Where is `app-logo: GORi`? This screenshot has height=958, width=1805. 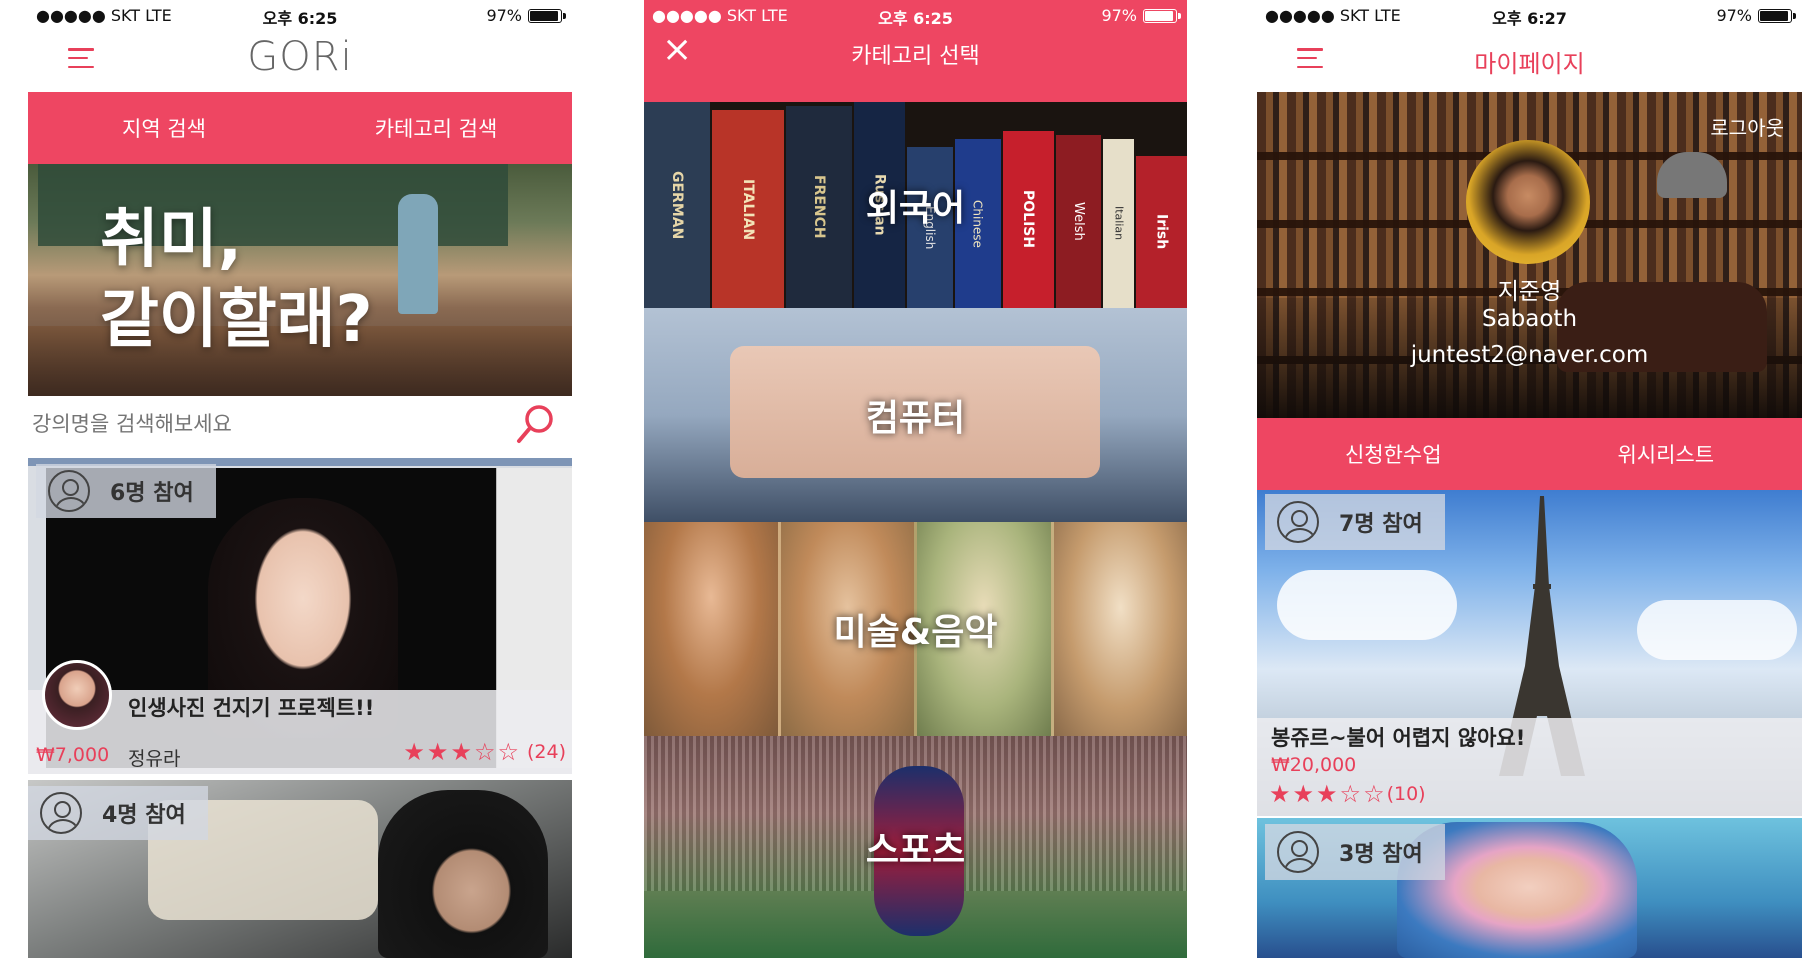
app-logo: GORi is located at coordinates (300, 57).